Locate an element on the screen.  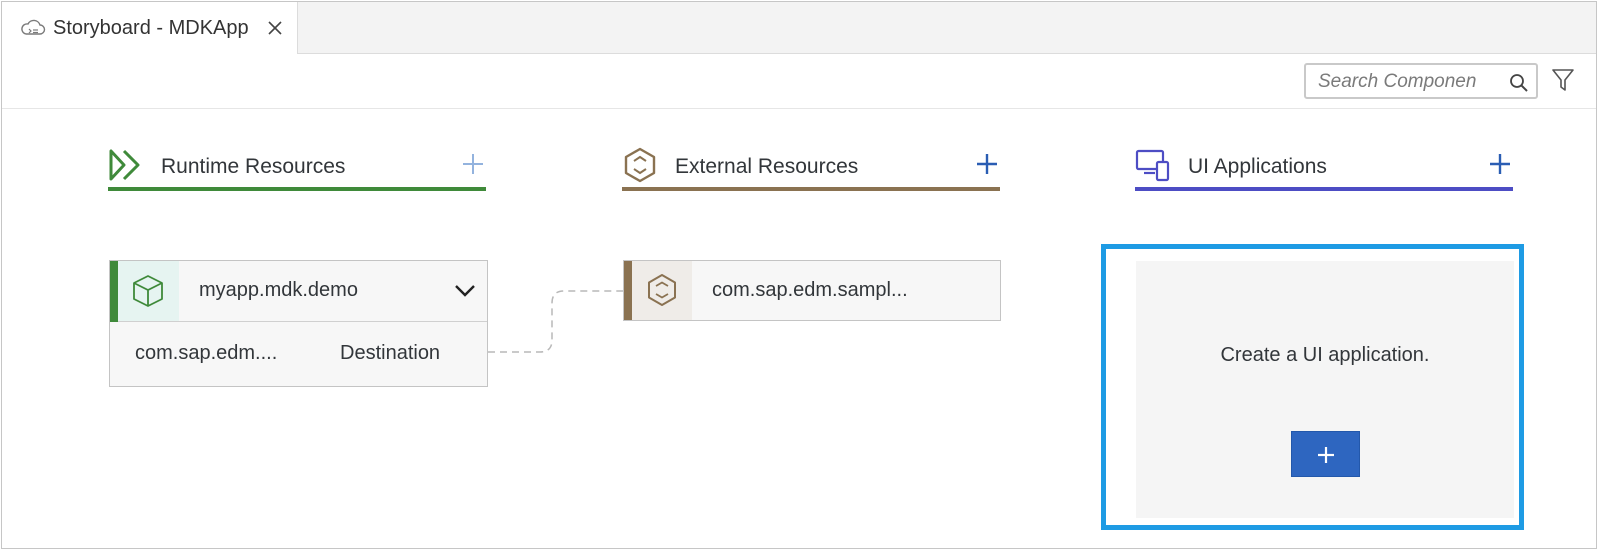
add-external-resource-button is located at coordinates (987, 164).